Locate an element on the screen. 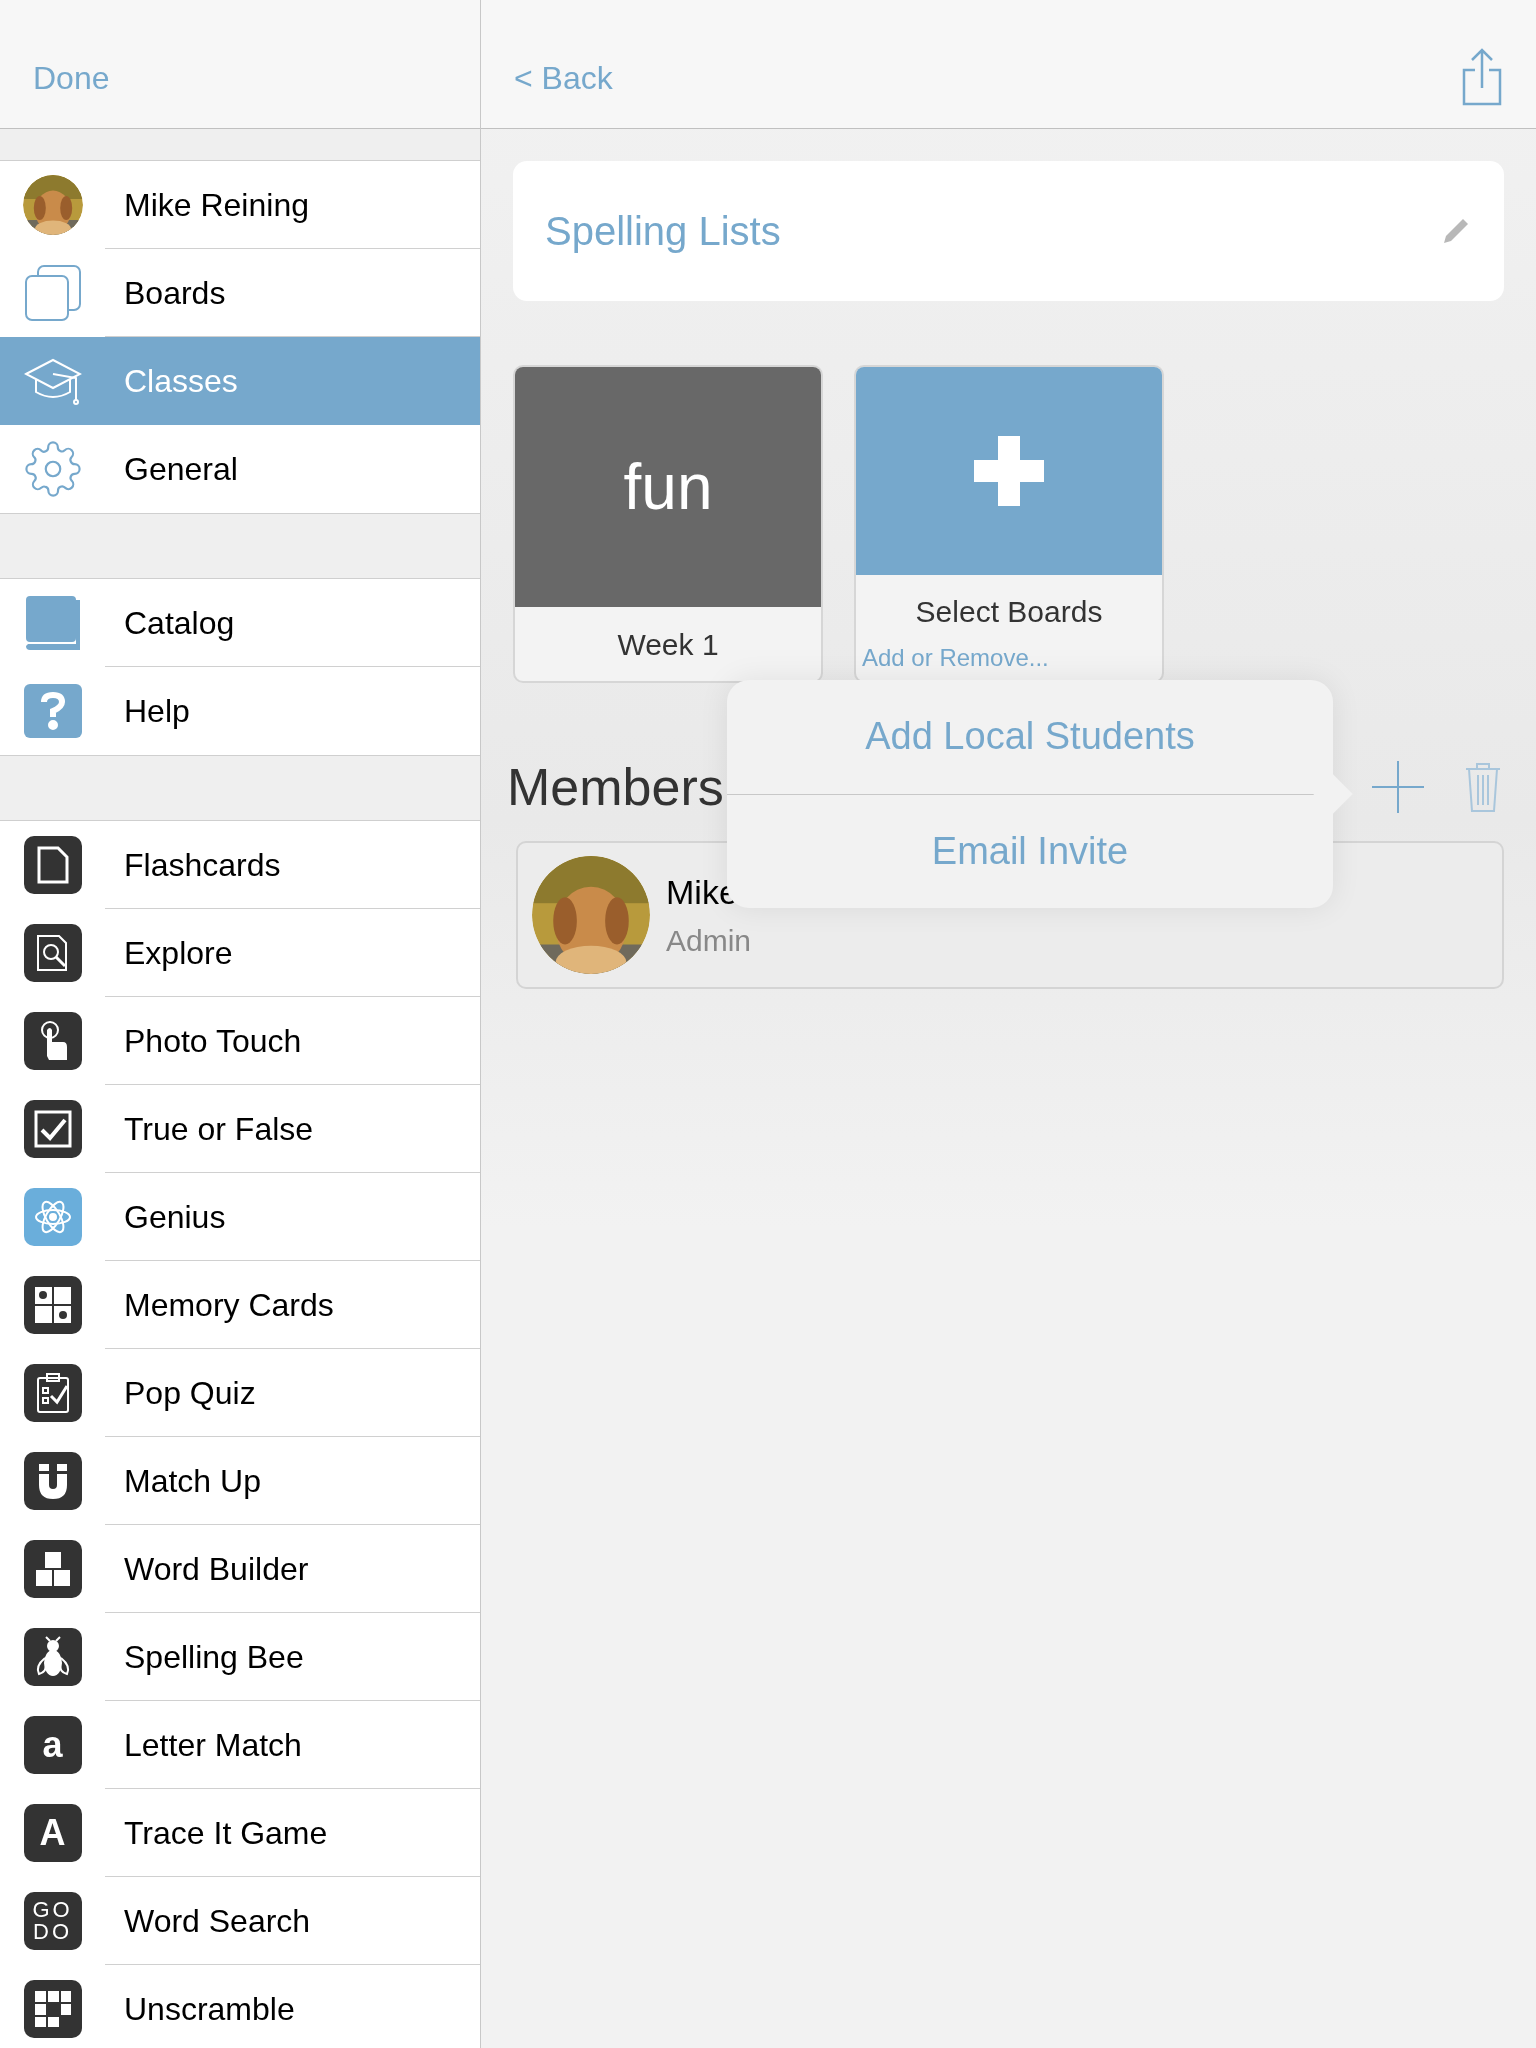  letter-icon: a is located at coordinates (52, 1745).